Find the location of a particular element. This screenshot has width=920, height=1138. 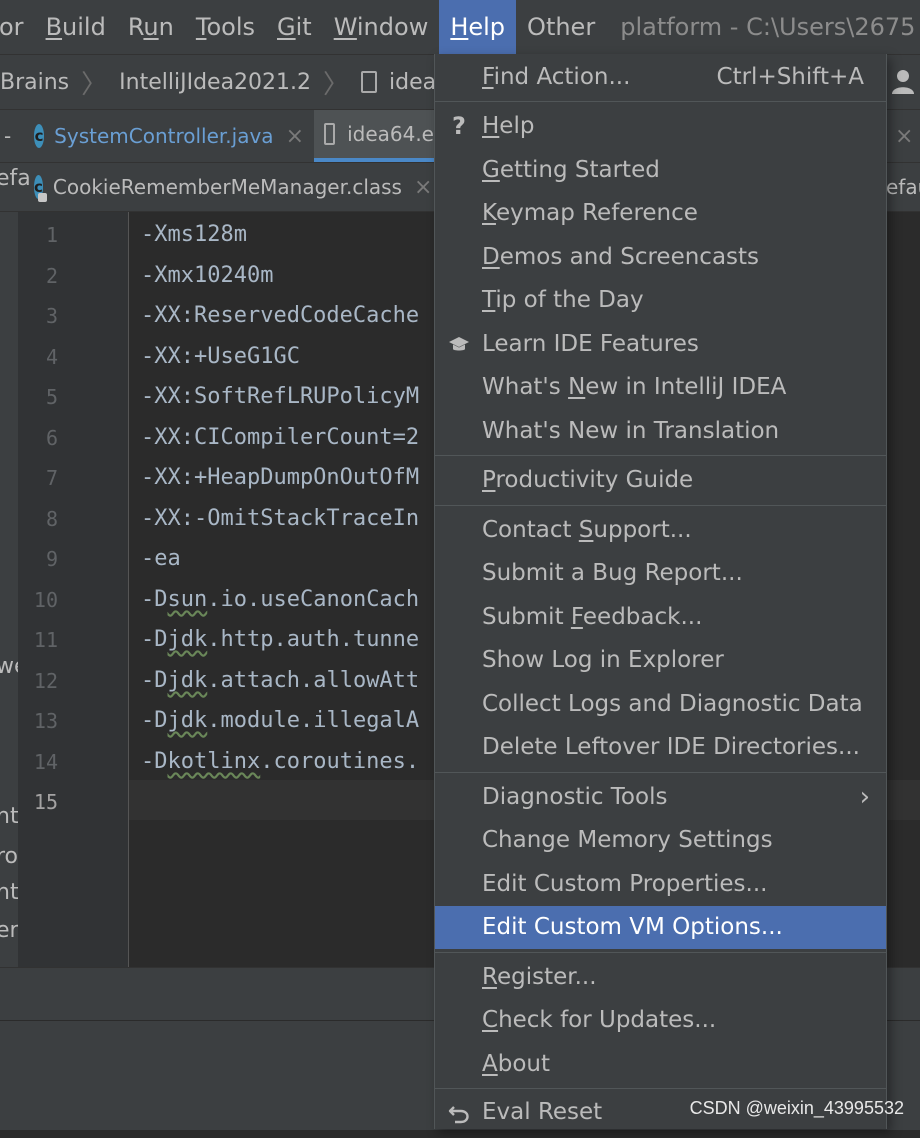

menu-item-help: ? Help is located at coordinates (660, 126).